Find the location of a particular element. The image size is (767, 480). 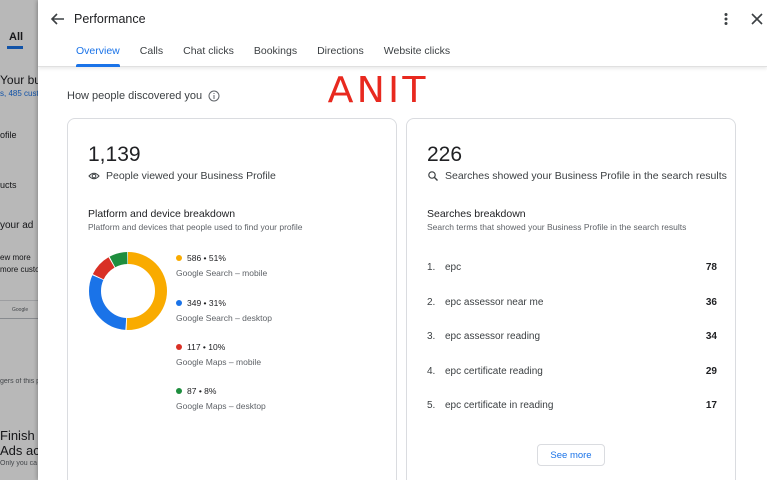

search-count: 34 is located at coordinates (711, 336).